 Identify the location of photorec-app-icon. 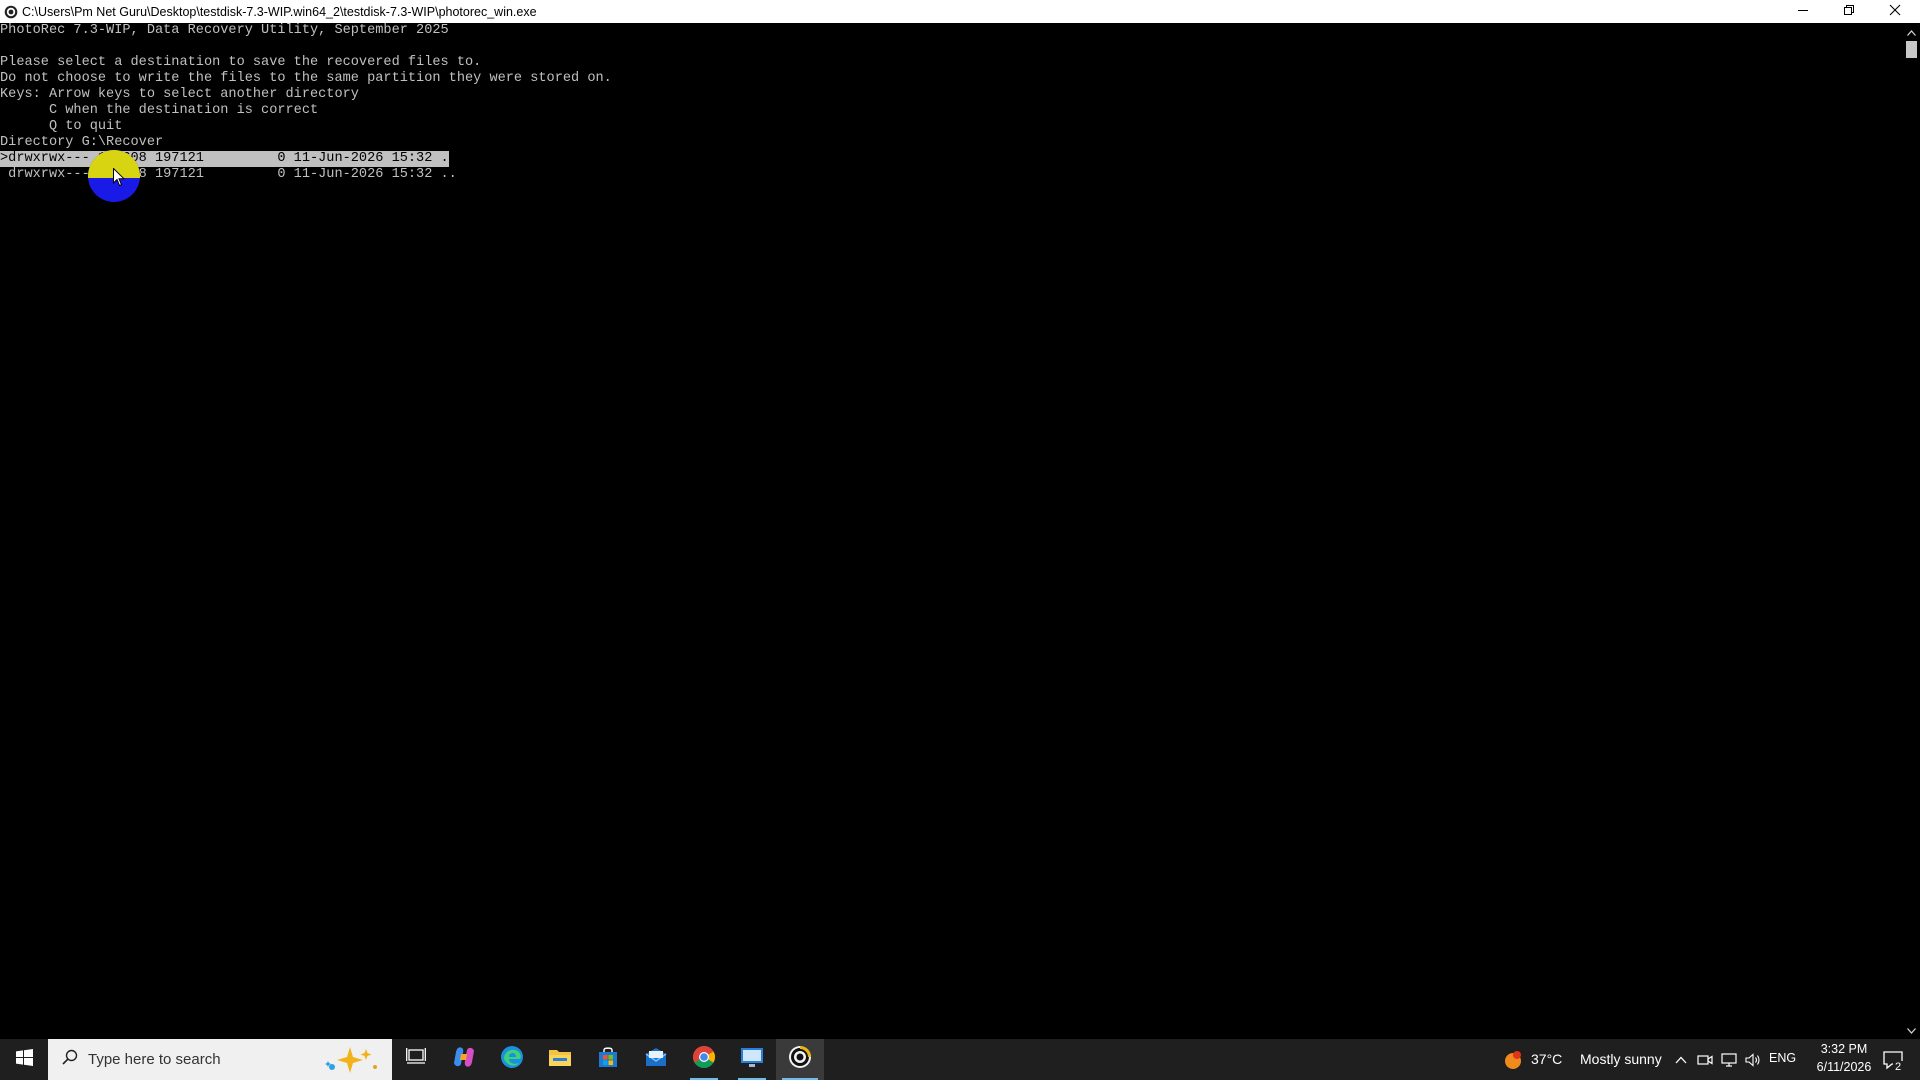
(800, 1059).